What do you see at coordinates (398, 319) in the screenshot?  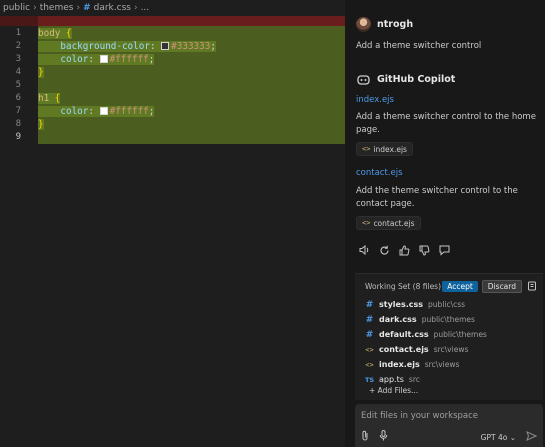 I see `file-name: dark.css` at bounding box center [398, 319].